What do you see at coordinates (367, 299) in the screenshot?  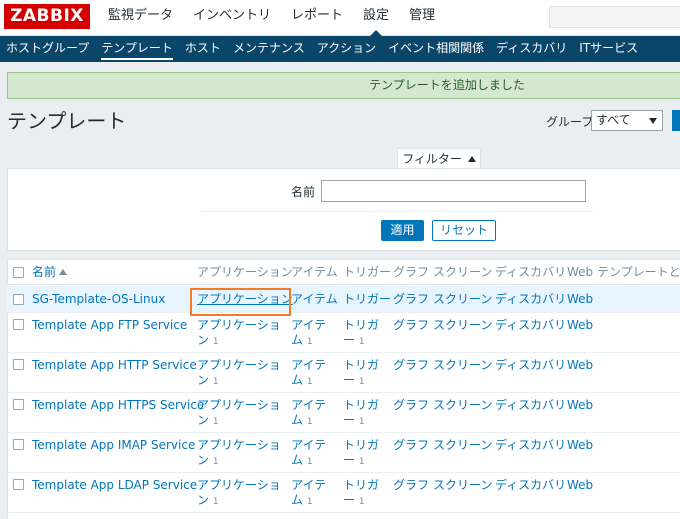 I see `triggers-link: トリガー` at bounding box center [367, 299].